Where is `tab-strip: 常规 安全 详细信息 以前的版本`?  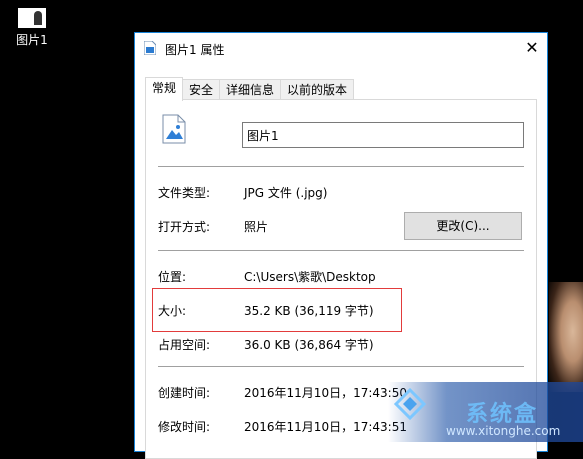 tab-strip: 常规 安全 详细信息 以前的版本 is located at coordinates (250, 89).